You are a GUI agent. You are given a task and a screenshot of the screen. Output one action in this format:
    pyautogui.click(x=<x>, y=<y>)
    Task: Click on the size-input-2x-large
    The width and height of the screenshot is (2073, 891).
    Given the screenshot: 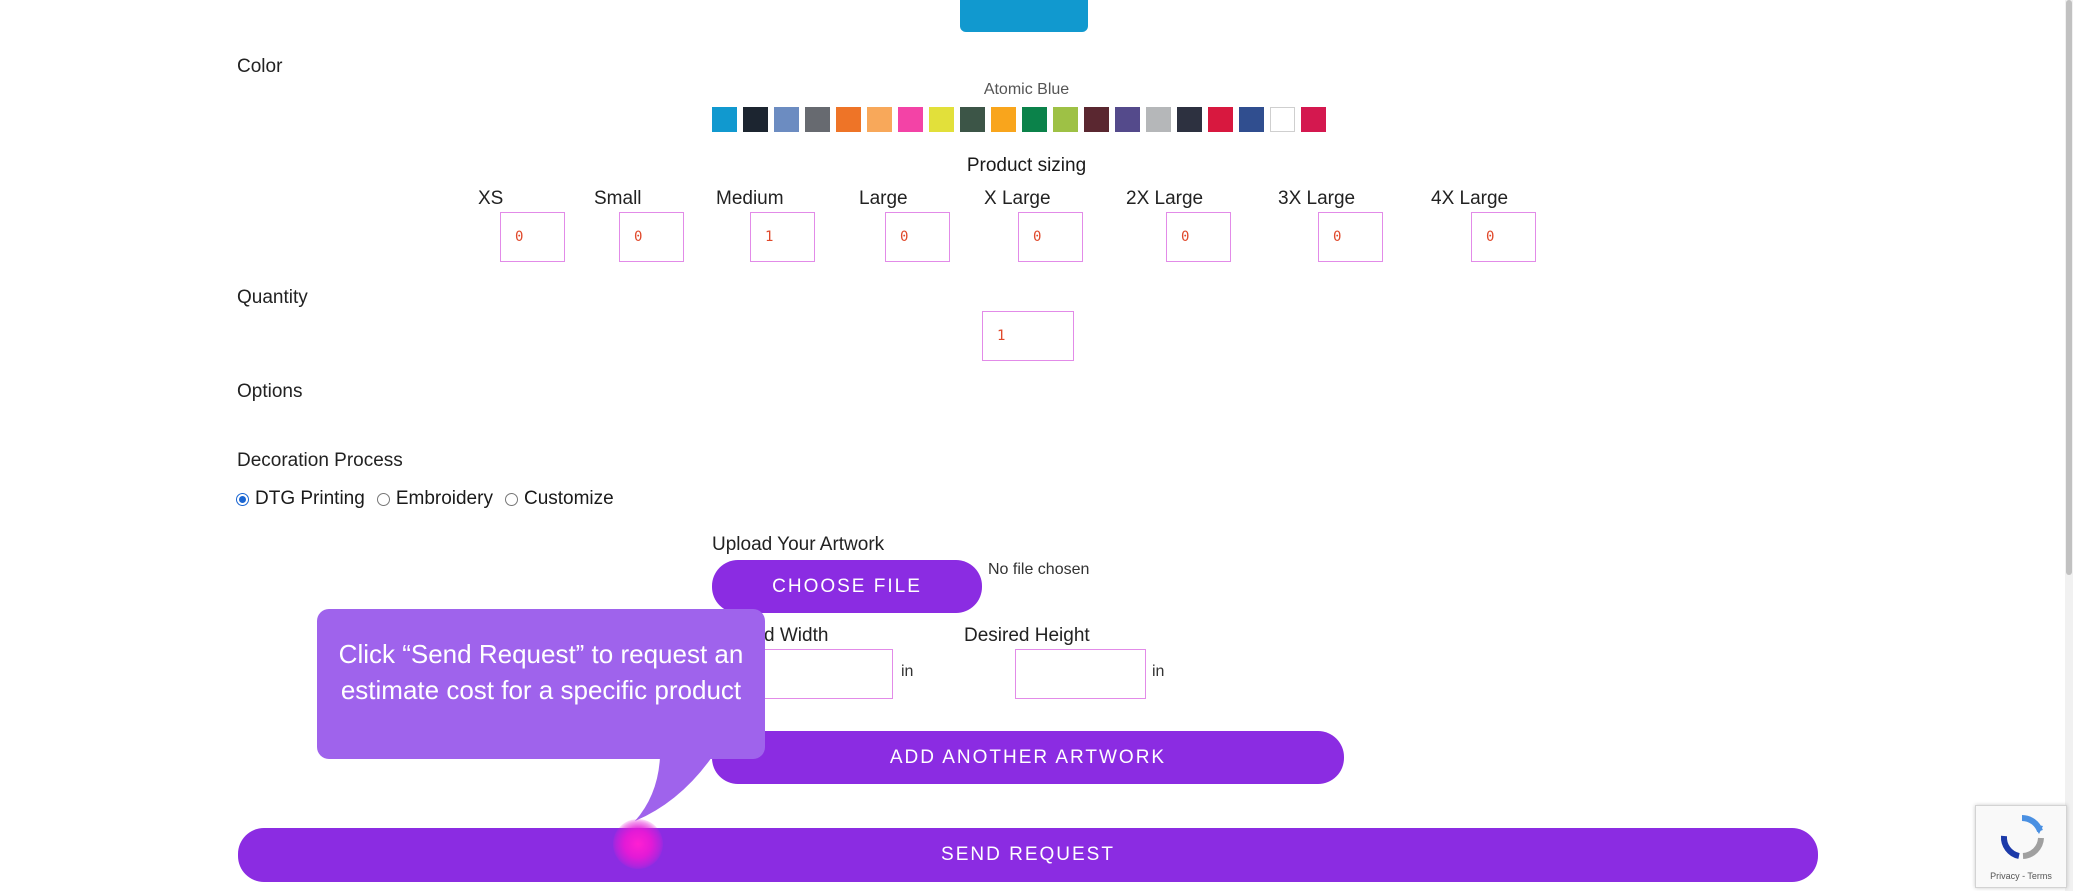 What is the action you would take?
    pyautogui.click(x=1198, y=237)
    